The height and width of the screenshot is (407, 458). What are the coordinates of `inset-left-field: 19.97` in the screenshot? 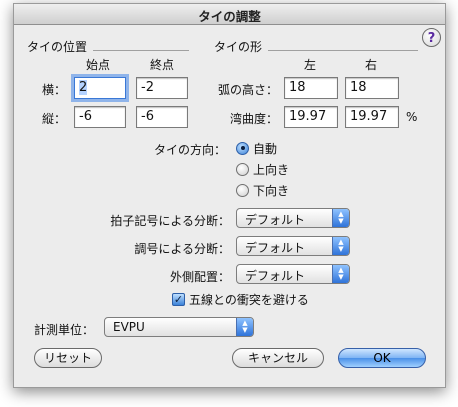 It's located at (311, 117).